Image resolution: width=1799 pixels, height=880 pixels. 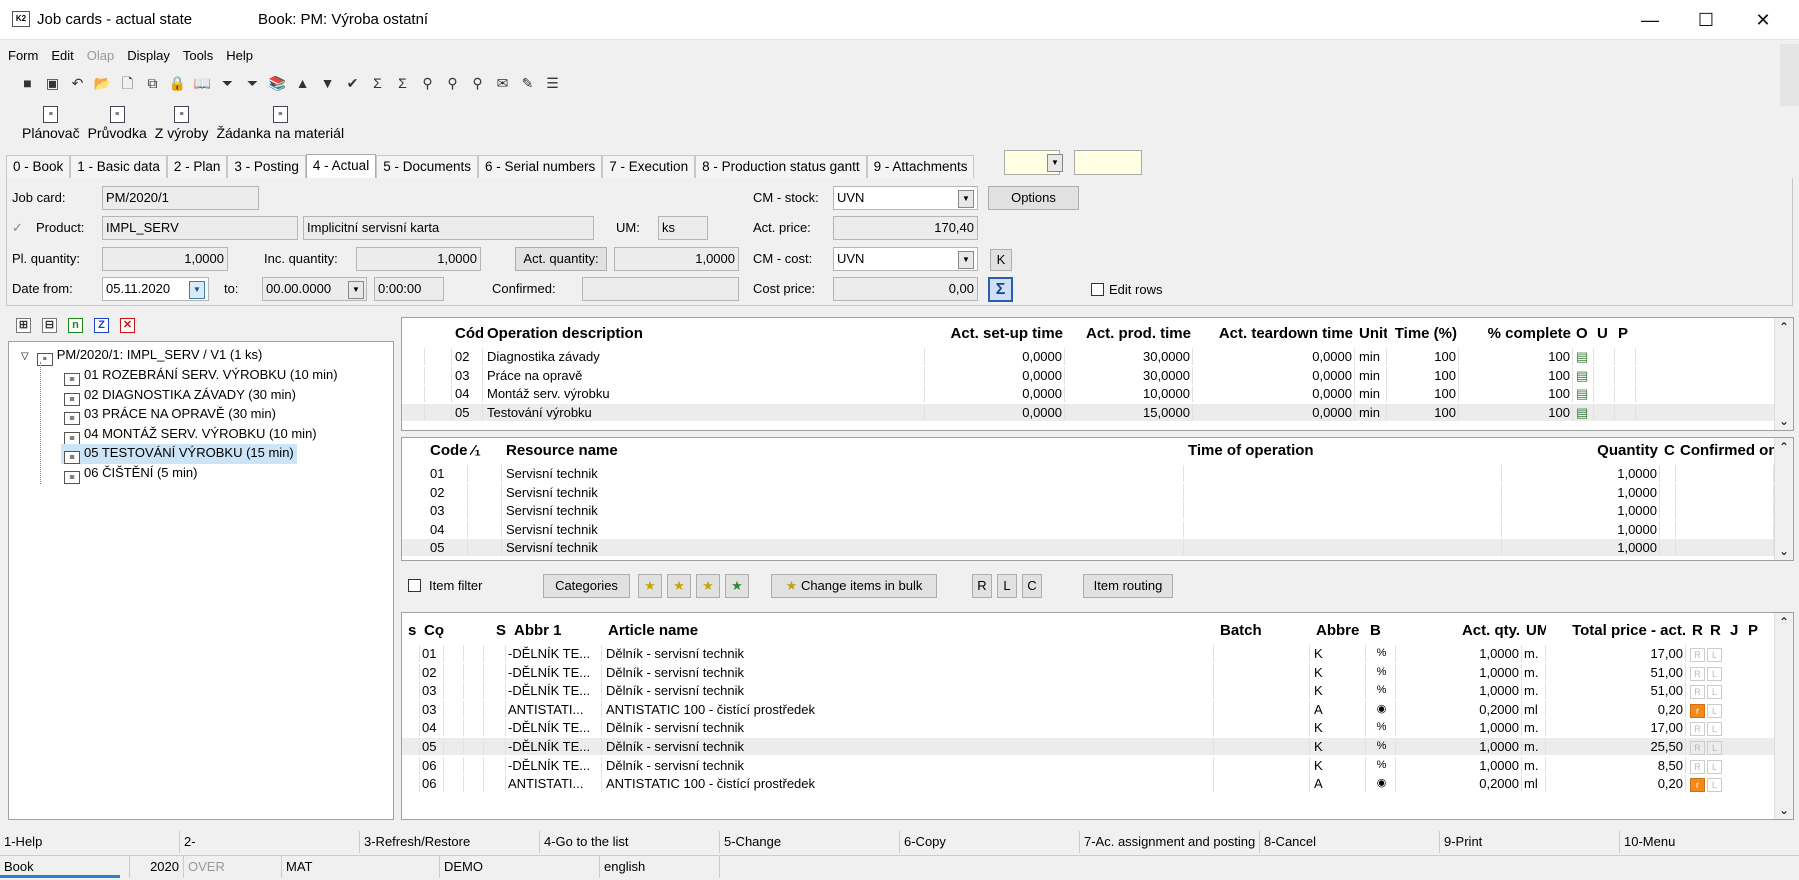 I want to click on tab-6: 6 - Serial numbers, so click(x=540, y=166).